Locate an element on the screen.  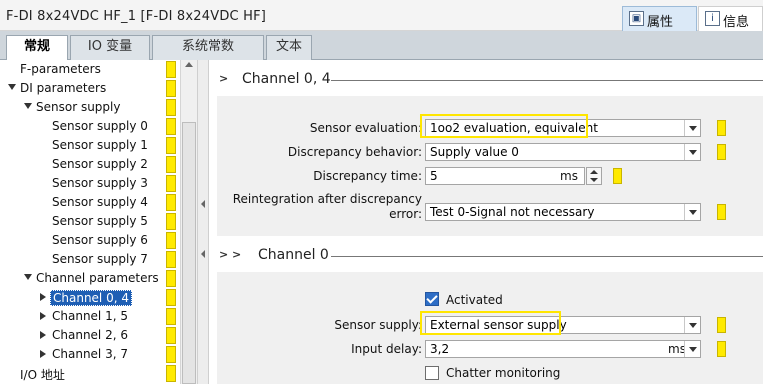
nav-item-sensor-supply-2: Sensor supply 2 is located at coordinates (90, 164).